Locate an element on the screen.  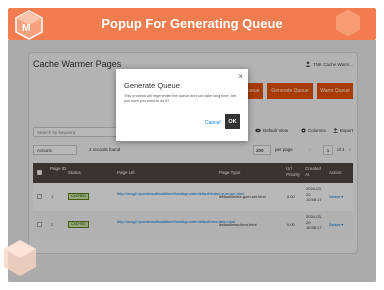
brand-logo-icon: M is located at coordinates (29, 25).